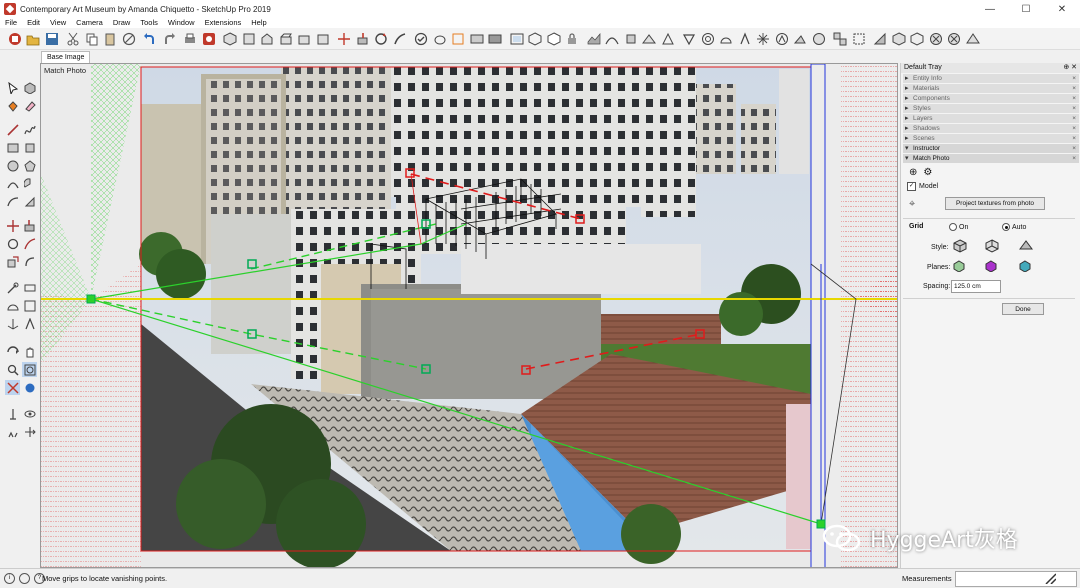 This screenshot has width=1080, height=588. Describe the element at coordinates (29, 201) in the screenshot. I see `two-point-arc-icon` at that location.